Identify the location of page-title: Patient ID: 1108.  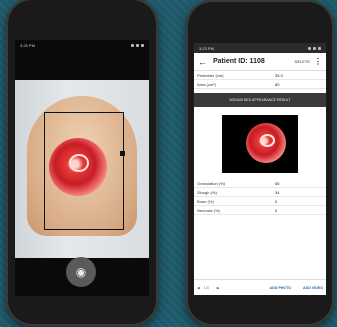
(239, 61).